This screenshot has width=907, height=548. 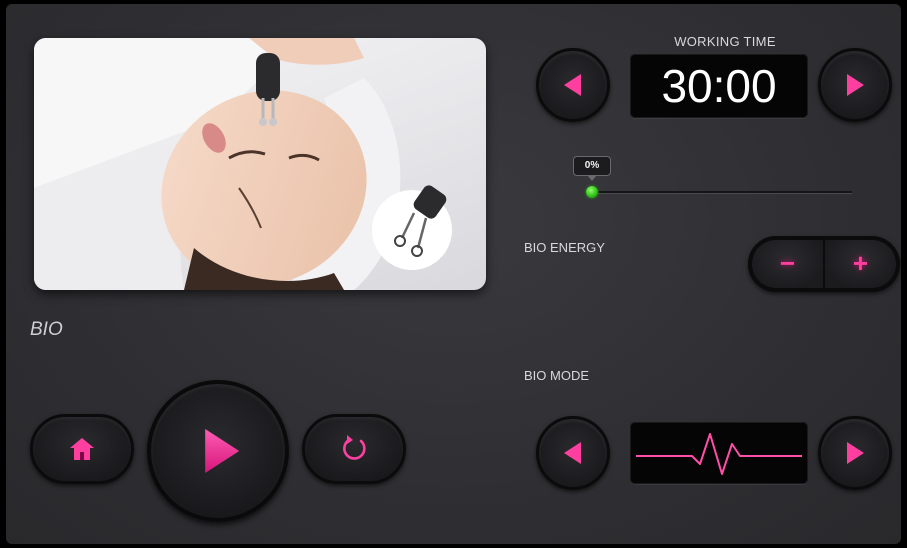 What do you see at coordinates (592, 178) in the screenshot?
I see `tooltip-pointer` at bounding box center [592, 178].